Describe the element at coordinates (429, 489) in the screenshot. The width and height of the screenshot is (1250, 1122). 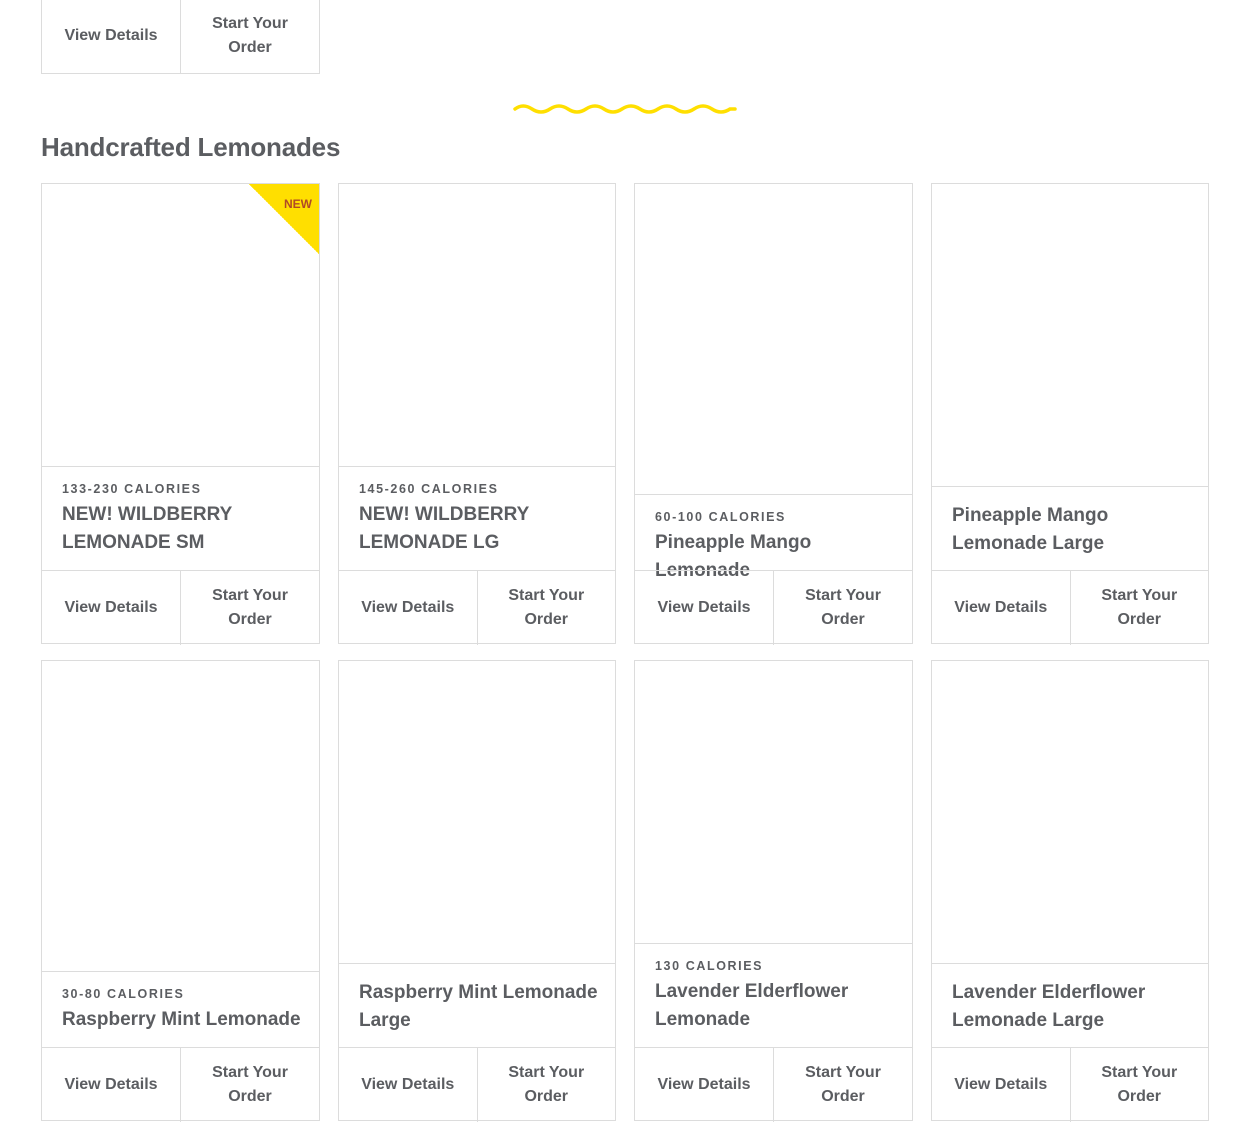
I see `product-calories: 145-260 CALORIES` at that location.